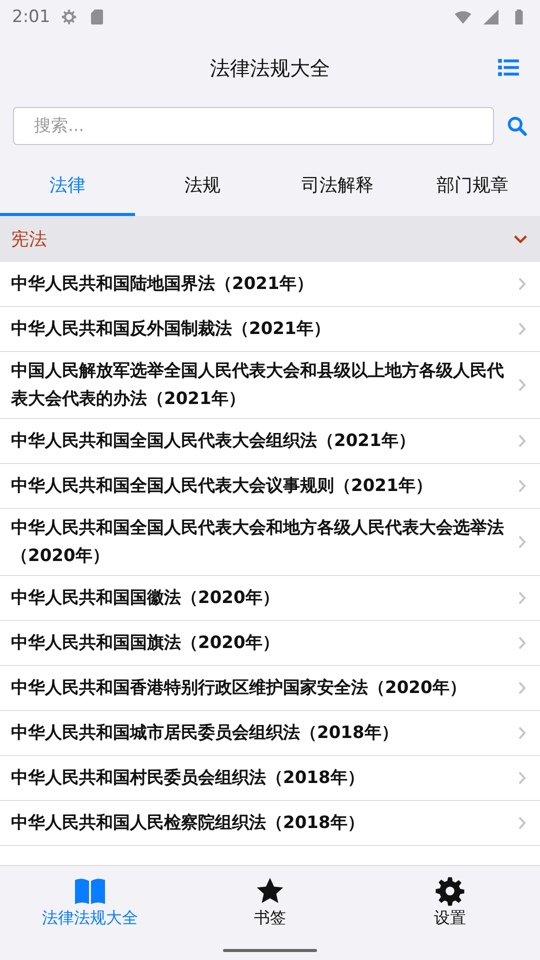 This screenshot has height=960, width=540. I want to click on law-title: 中华人民共和国反外国制裁法（2021年）, so click(171, 329).